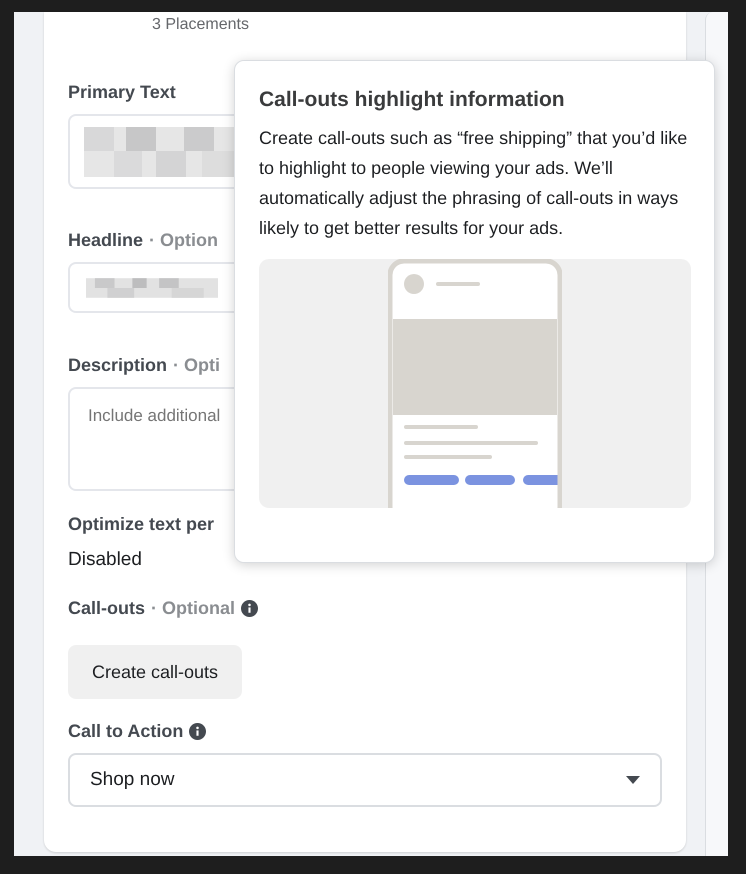  What do you see at coordinates (473, 183) in the screenshot?
I see `tooltip-body: Create call-outs such as “free shipping” that you’d like to highlight to people viewing your ads. We’ll automatically adjust the phrasing of call-outs in ways likely to get better results for your ads.` at bounding box center [473, 183].